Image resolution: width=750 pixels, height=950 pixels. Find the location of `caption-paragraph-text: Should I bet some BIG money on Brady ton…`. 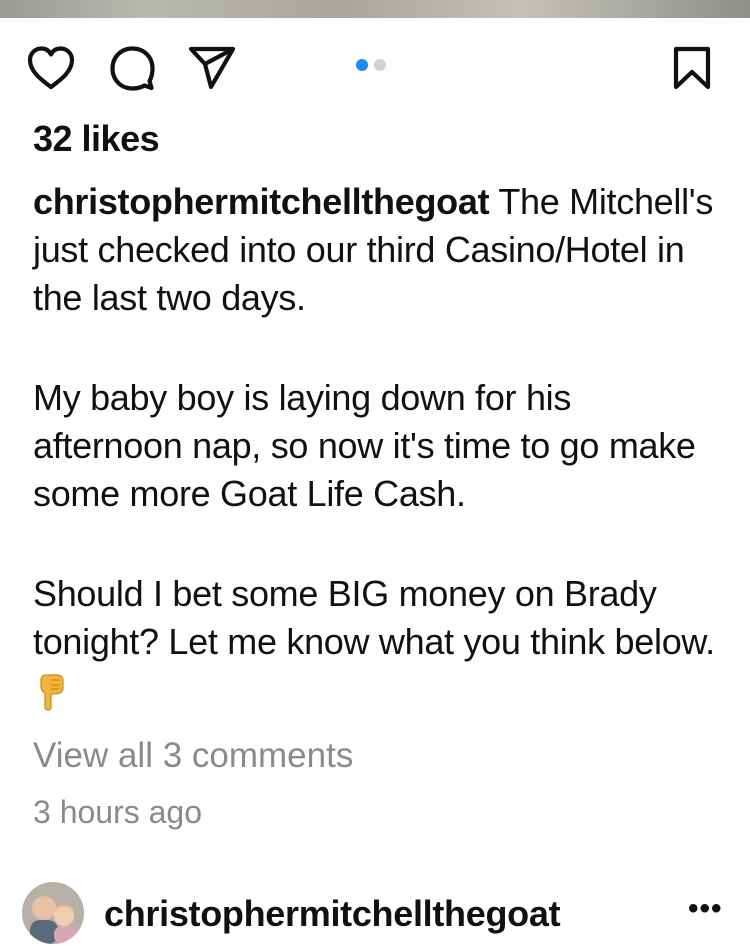

caption-paragraph-text: Should I bet some BIG money on Brady ton… is located at coordinates (374, 617).